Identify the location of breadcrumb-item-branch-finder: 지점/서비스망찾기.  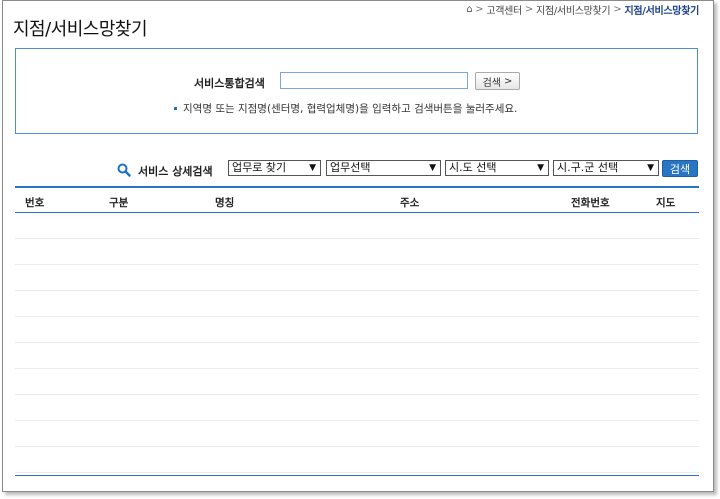
(573, 9).